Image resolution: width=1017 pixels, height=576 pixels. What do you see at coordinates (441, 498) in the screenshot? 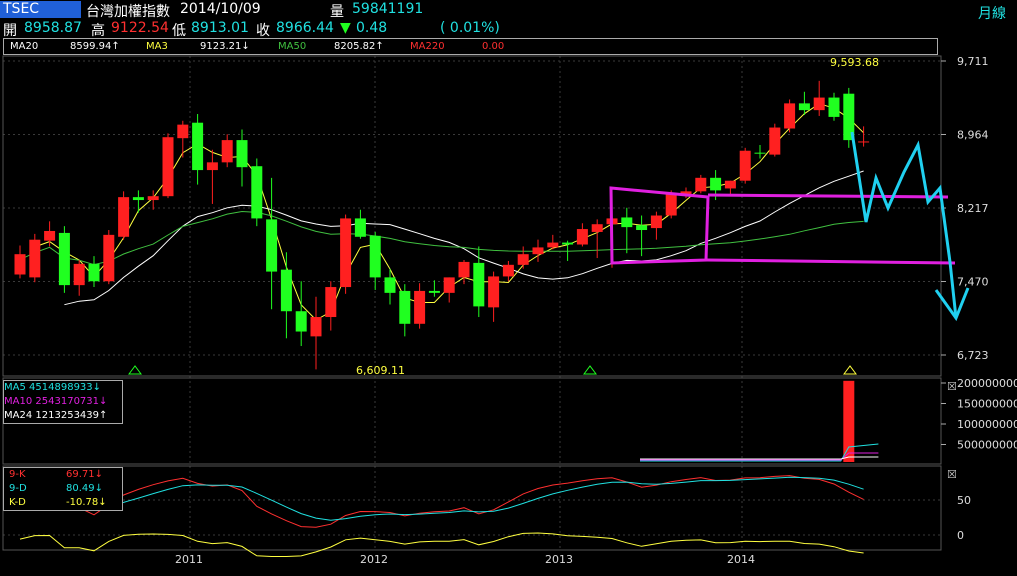
I see `d-line` at bounding box center [441, 498].